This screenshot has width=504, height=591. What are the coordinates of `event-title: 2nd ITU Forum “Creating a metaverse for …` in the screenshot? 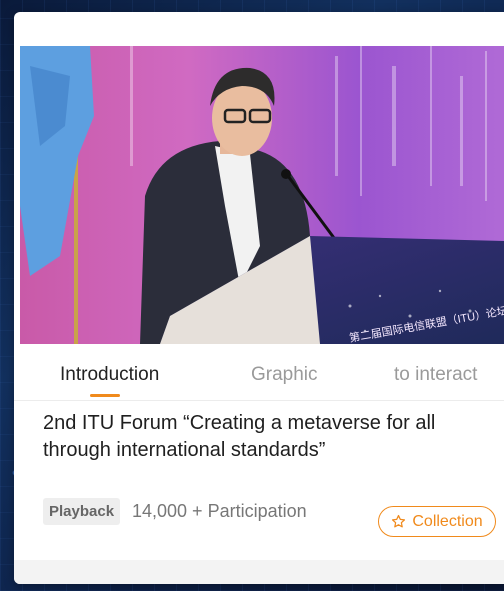 It's located at (239, 436).